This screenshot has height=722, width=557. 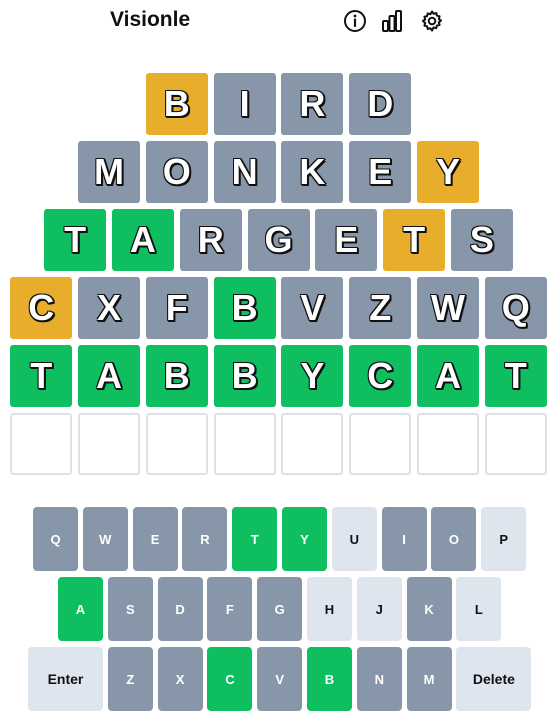 What do you see at coordinates (155, 539) in the screenshot?
I see `key-e: E` at bounding box center [155, 539].